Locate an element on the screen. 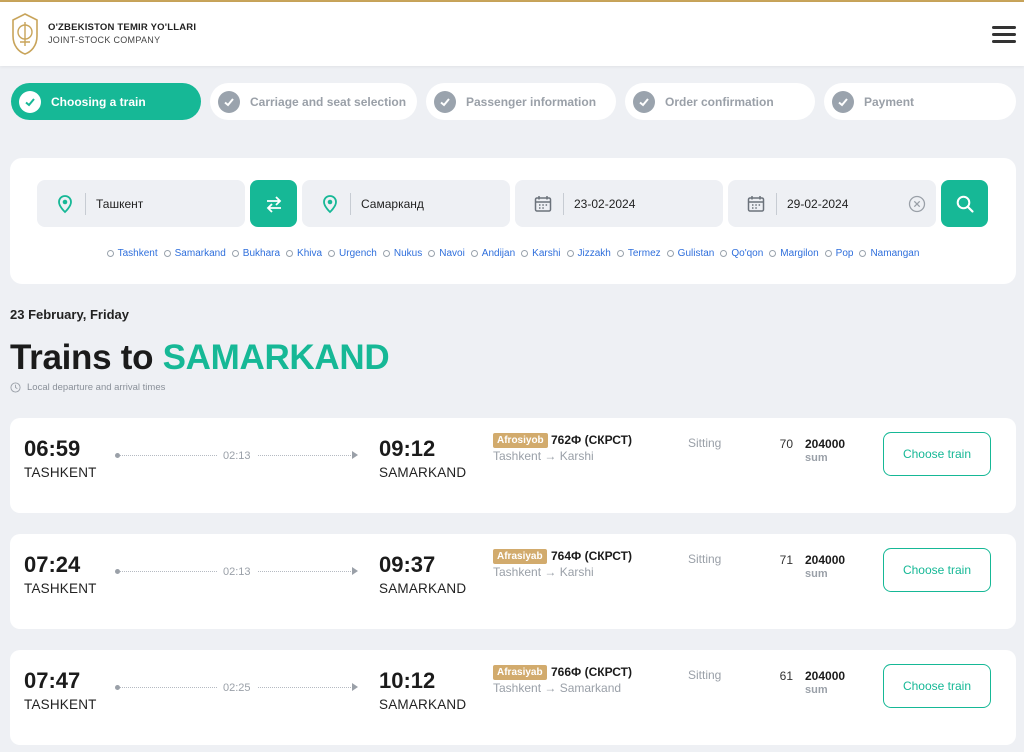 This screenshot has height=752, width=1024. city-link: Gulistan is located at coordinates (690, 253).